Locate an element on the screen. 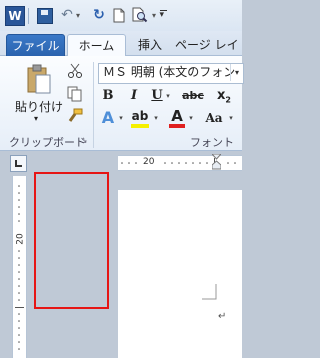  highlight-label: ab is located at coordinates (140, 116).